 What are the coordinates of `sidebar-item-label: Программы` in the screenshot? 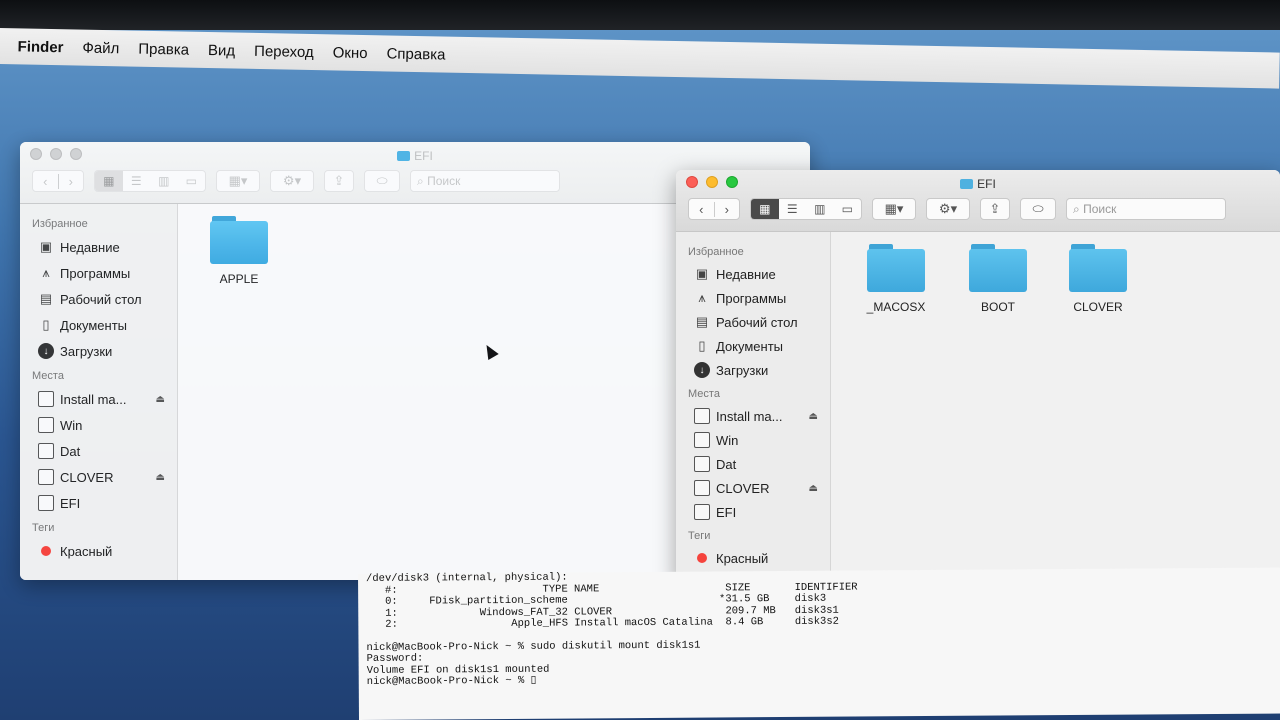 It's located at (95, 273).